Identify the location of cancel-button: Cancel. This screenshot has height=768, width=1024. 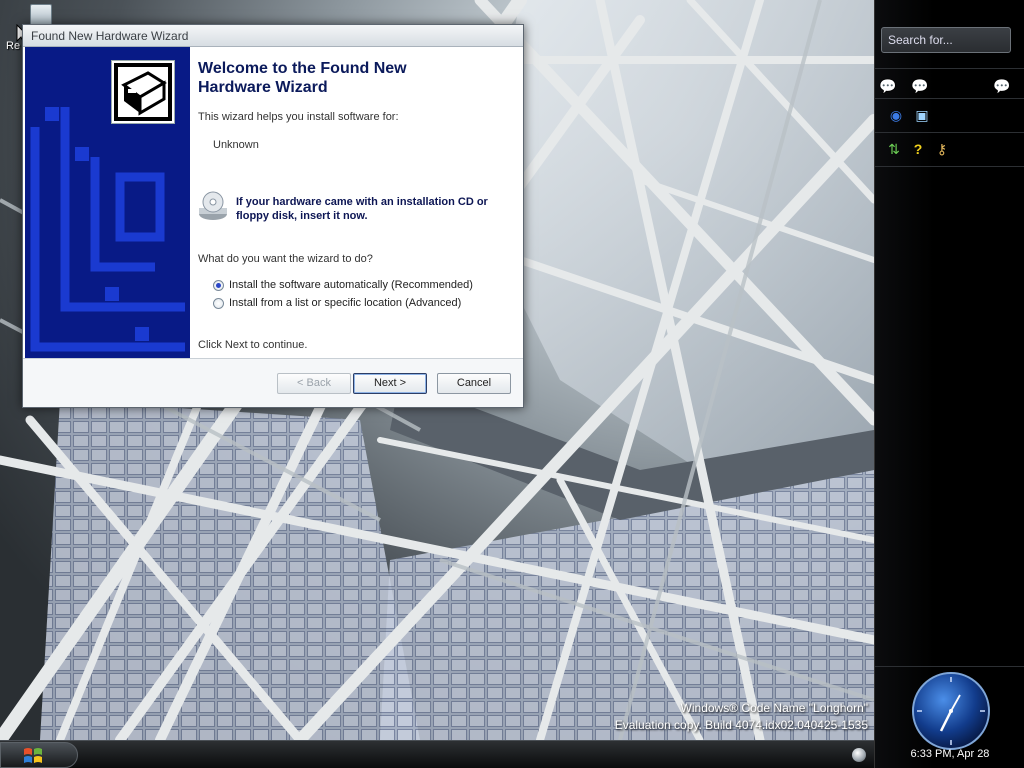
(474, 383).